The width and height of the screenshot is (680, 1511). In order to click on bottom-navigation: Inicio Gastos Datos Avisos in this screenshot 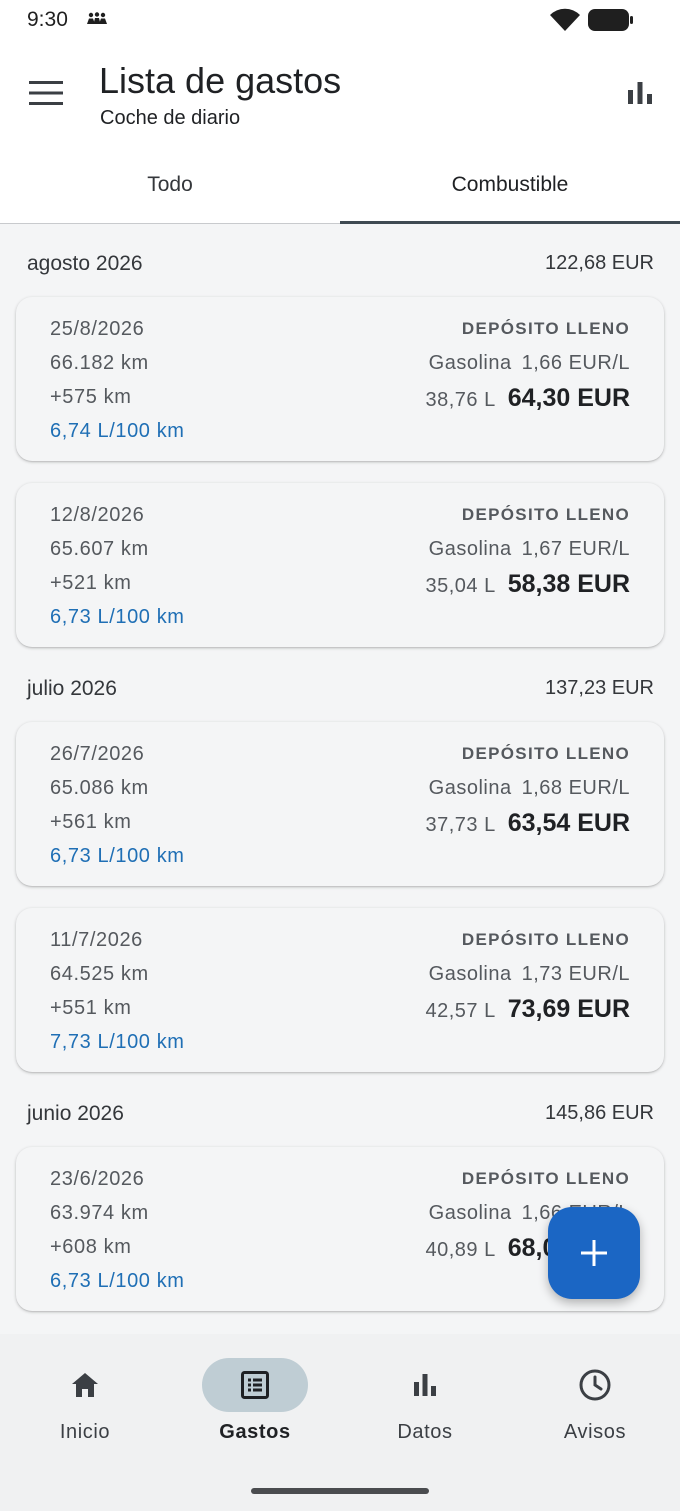, I will do `click(340, 1422)`.